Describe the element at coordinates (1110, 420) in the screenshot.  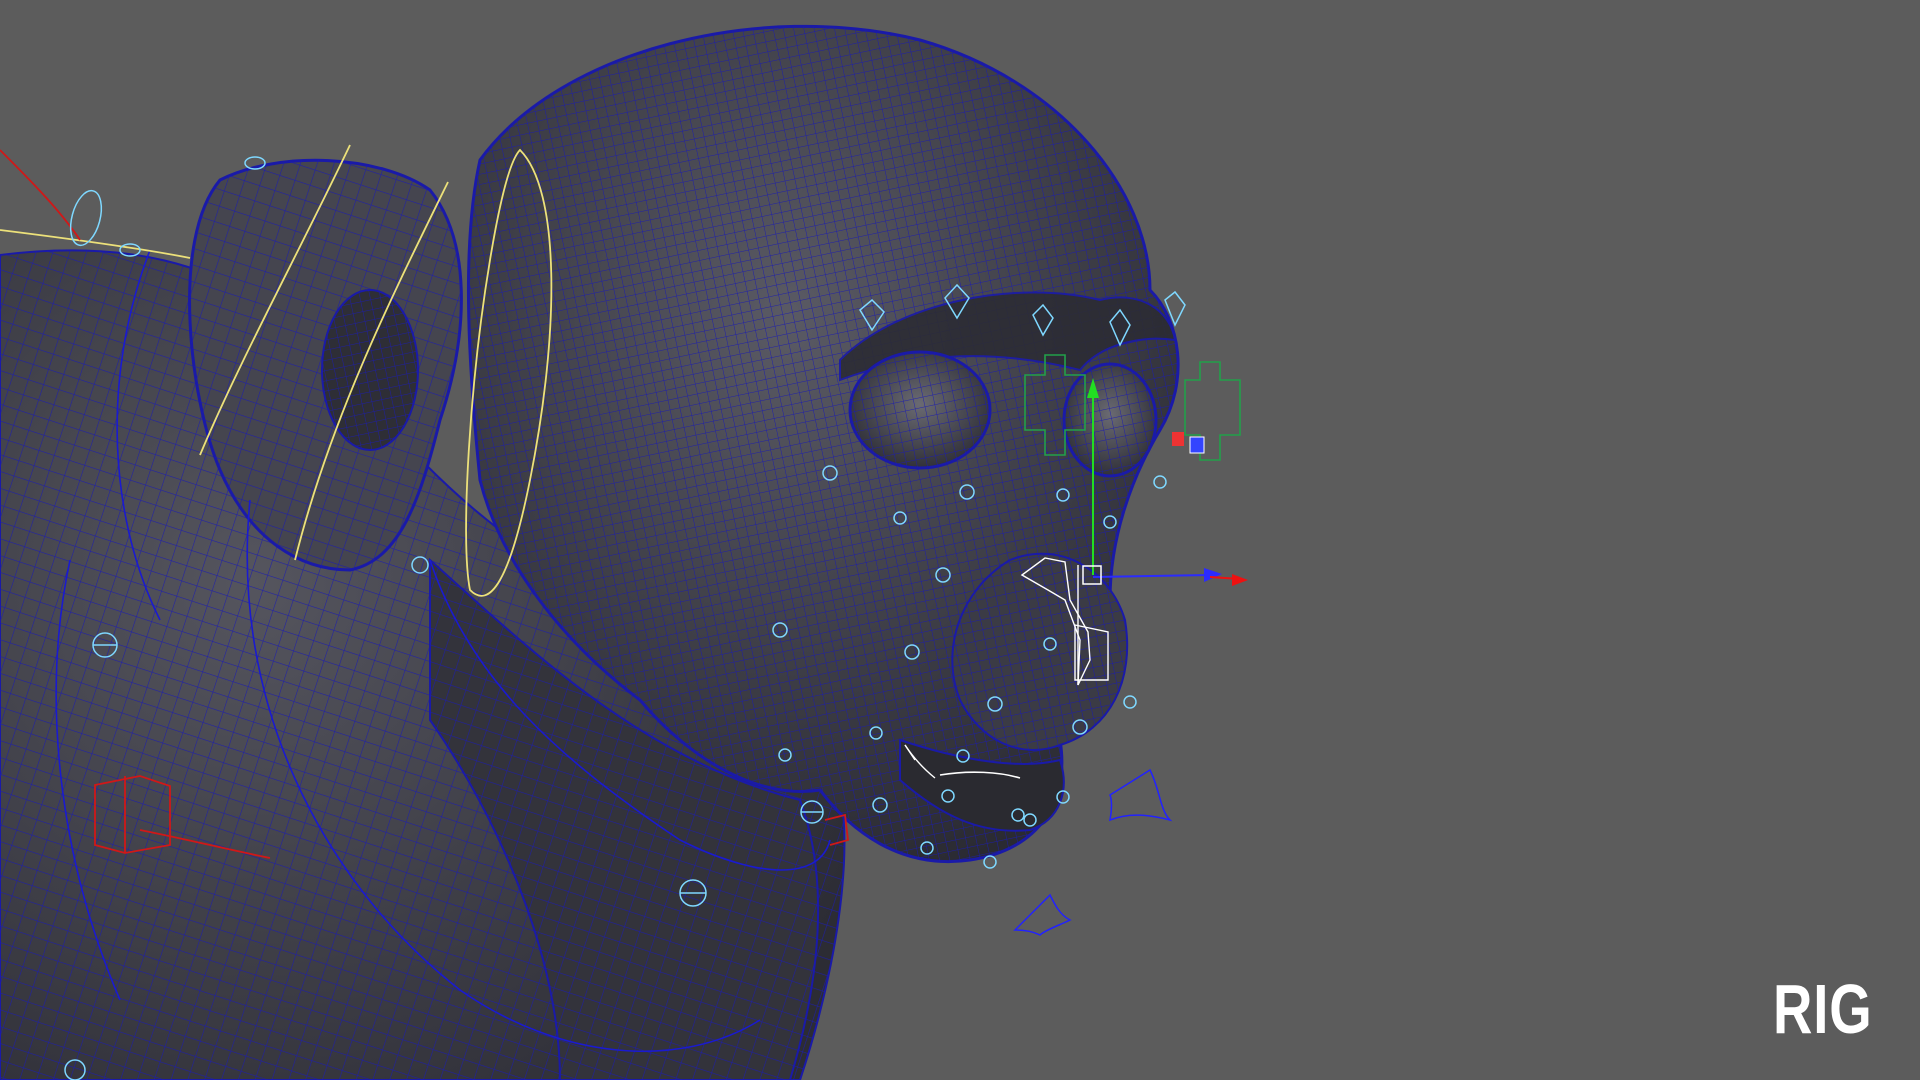
I see `right-eye-mesh` at that location.